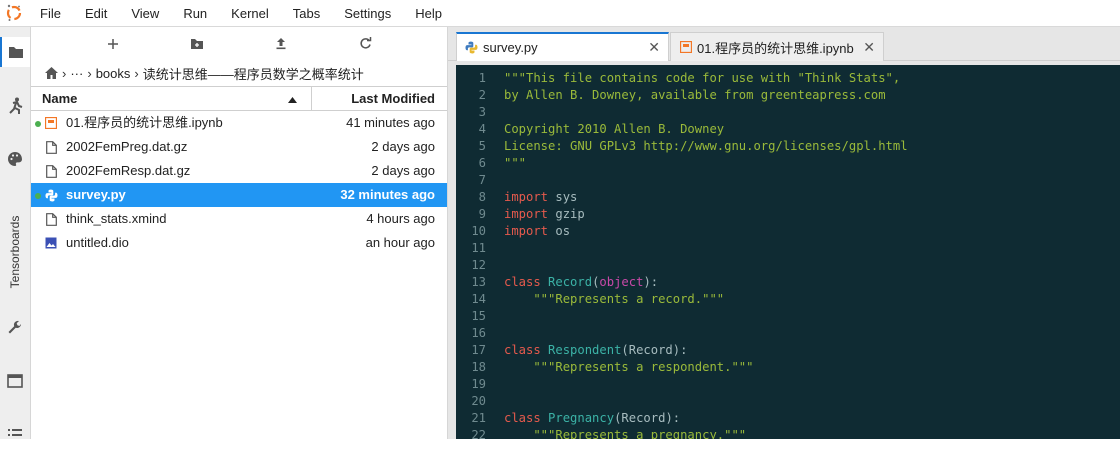 The width and height of the screenshot is (1120, 449). I want to click on file-row: survey.py 32 minutes ago, so click(239, 195).